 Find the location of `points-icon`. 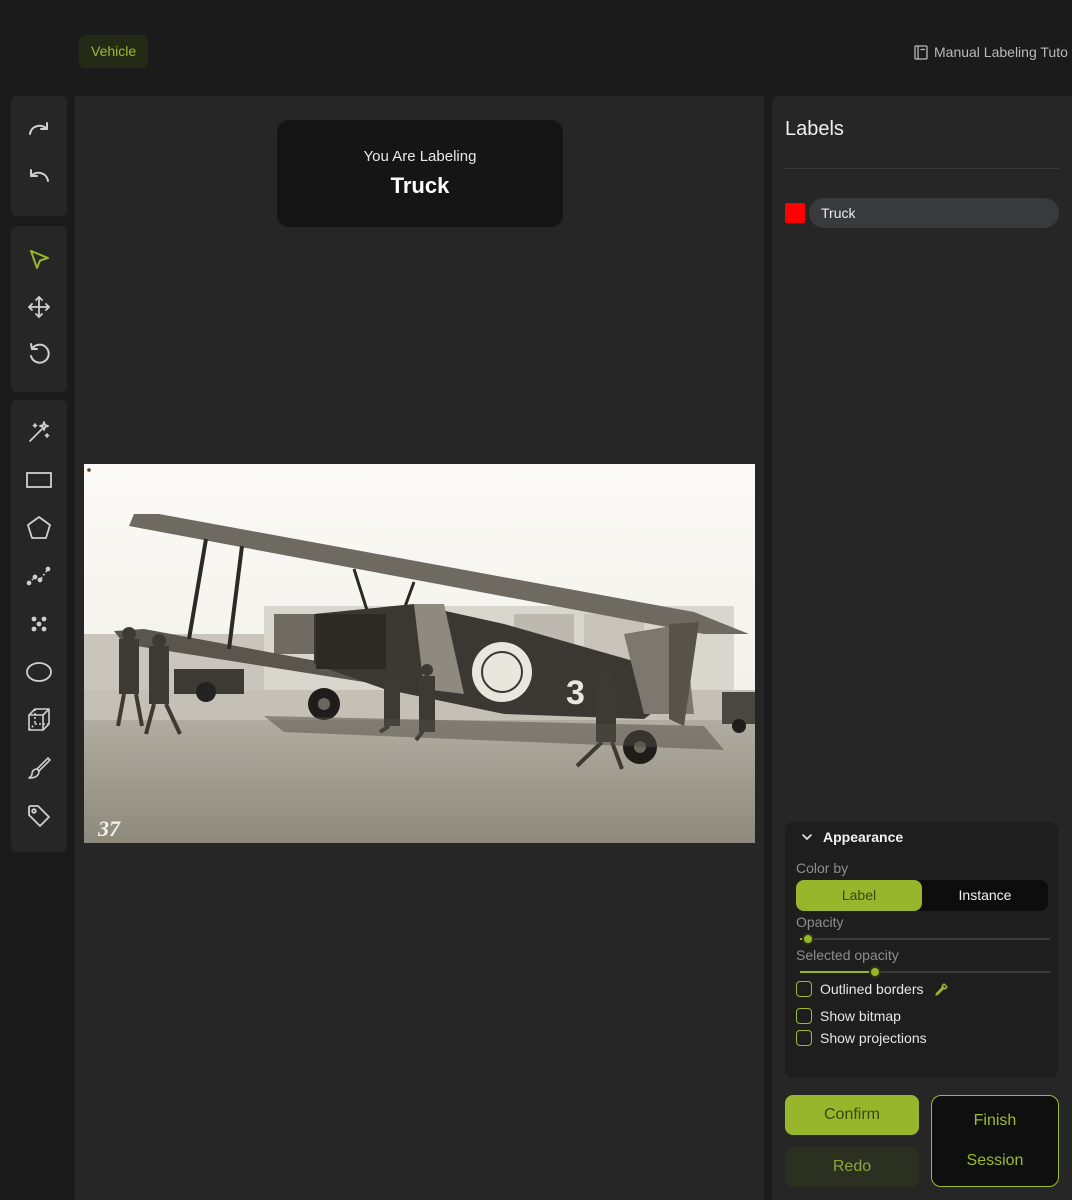

points-icon is located at coordinates (39, 624).